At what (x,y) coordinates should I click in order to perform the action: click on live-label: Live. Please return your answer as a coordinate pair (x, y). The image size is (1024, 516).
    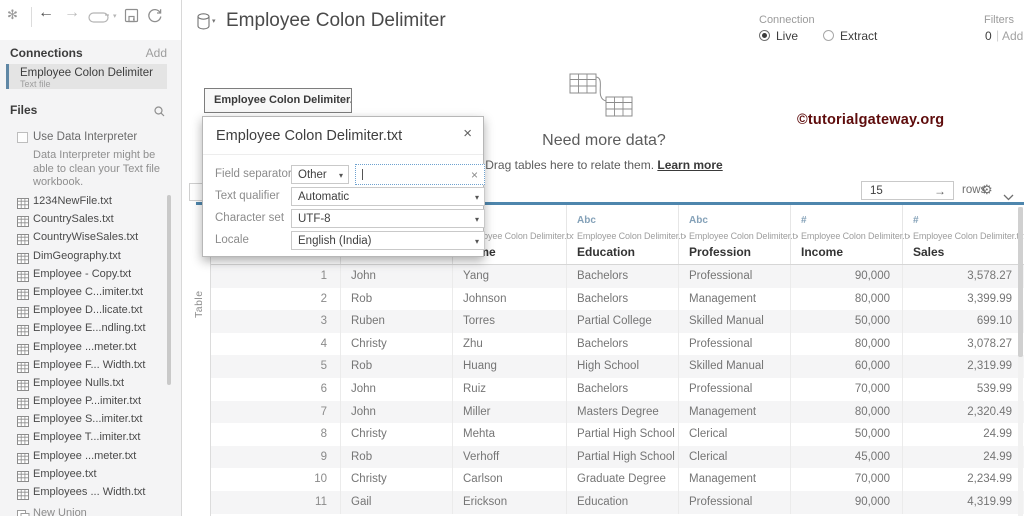
    Looking at the image, I should click on (787, 36).